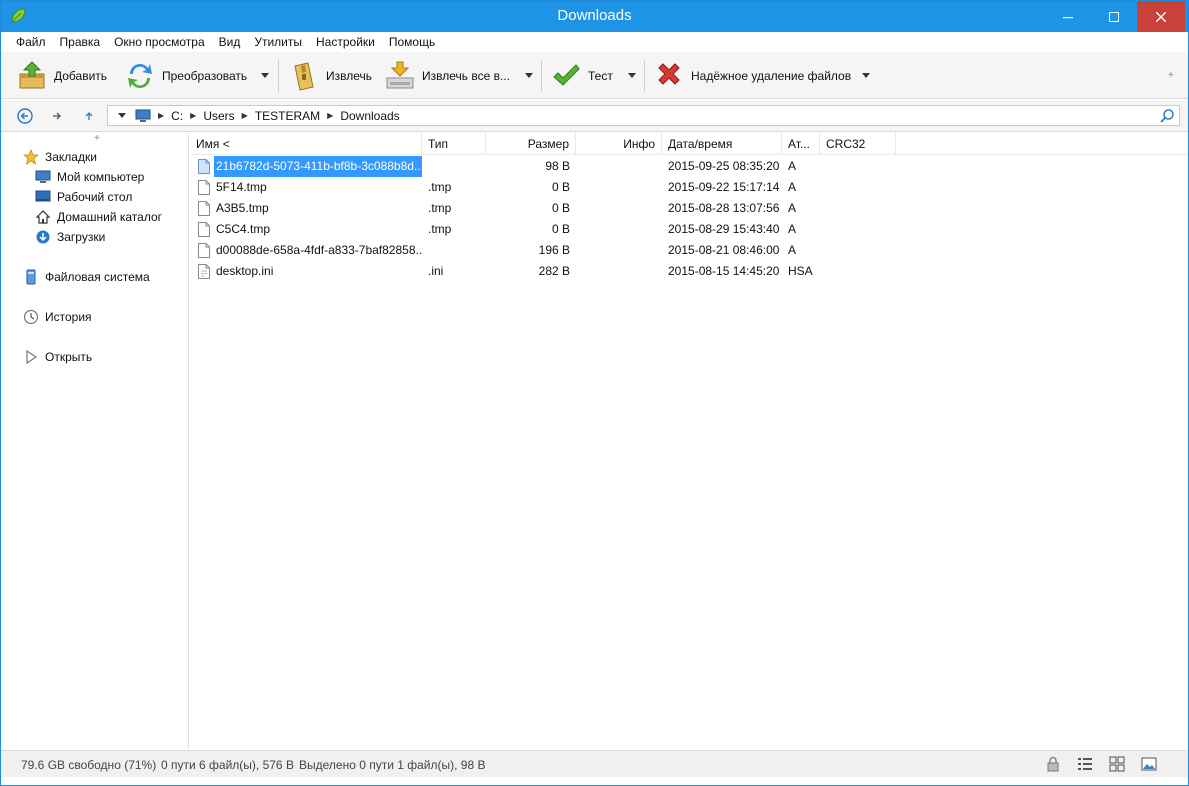 This screenshot has height=786, width=1189. I want to click on extract-all-dropdown, so click(529, 75).